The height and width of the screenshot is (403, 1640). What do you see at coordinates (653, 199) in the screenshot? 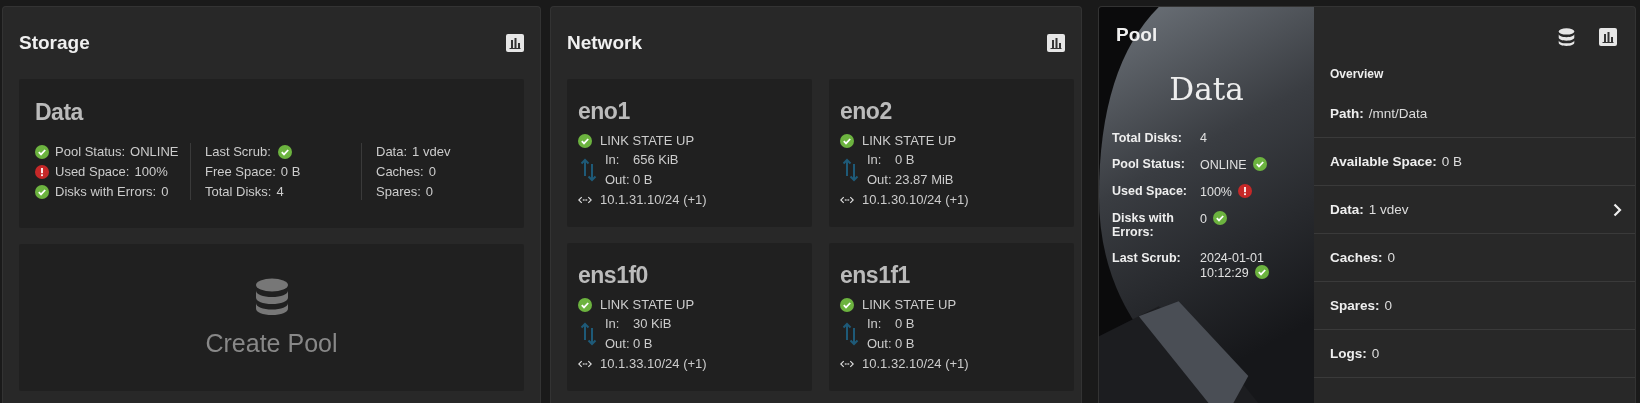
I see `ip-address: 10.1.31.10/24 (+1)` at bounding box center [653, 199].